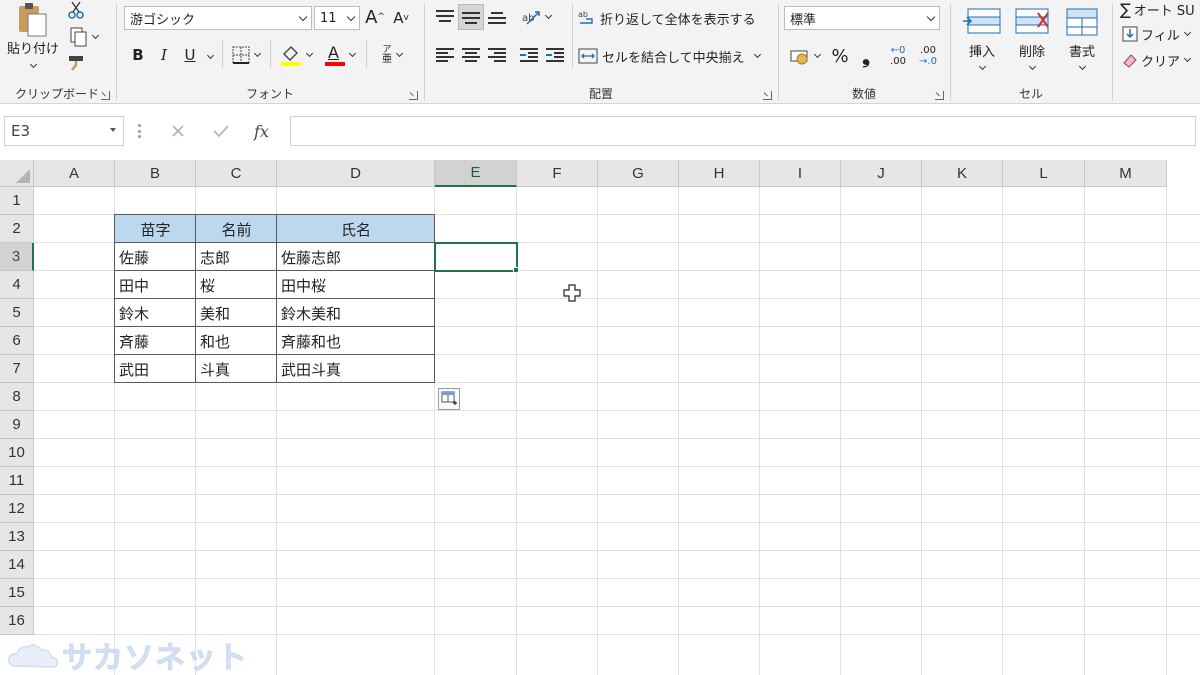 The width and height of the screenshot is (1200, 675). I want to click on table-cell: 鈴木, so click(155, 313).